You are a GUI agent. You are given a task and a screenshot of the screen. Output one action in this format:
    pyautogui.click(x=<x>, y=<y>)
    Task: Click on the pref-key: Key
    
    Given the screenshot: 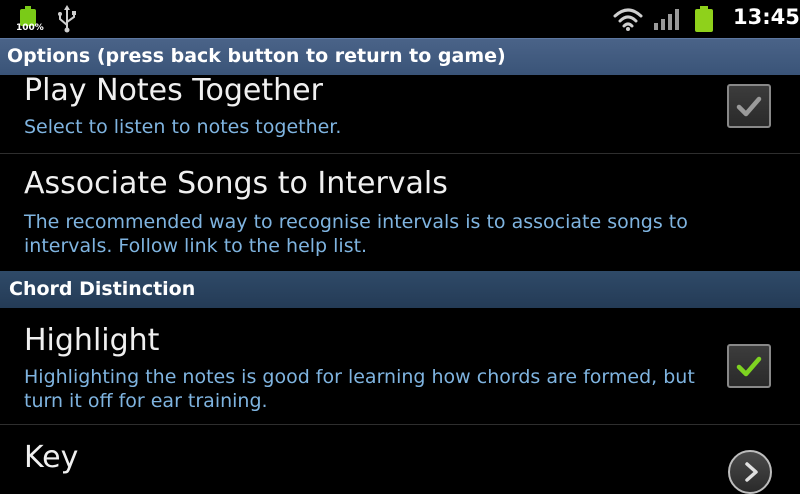 What is the action you would take?
    pyautogui.click(x=400, y=452)
    